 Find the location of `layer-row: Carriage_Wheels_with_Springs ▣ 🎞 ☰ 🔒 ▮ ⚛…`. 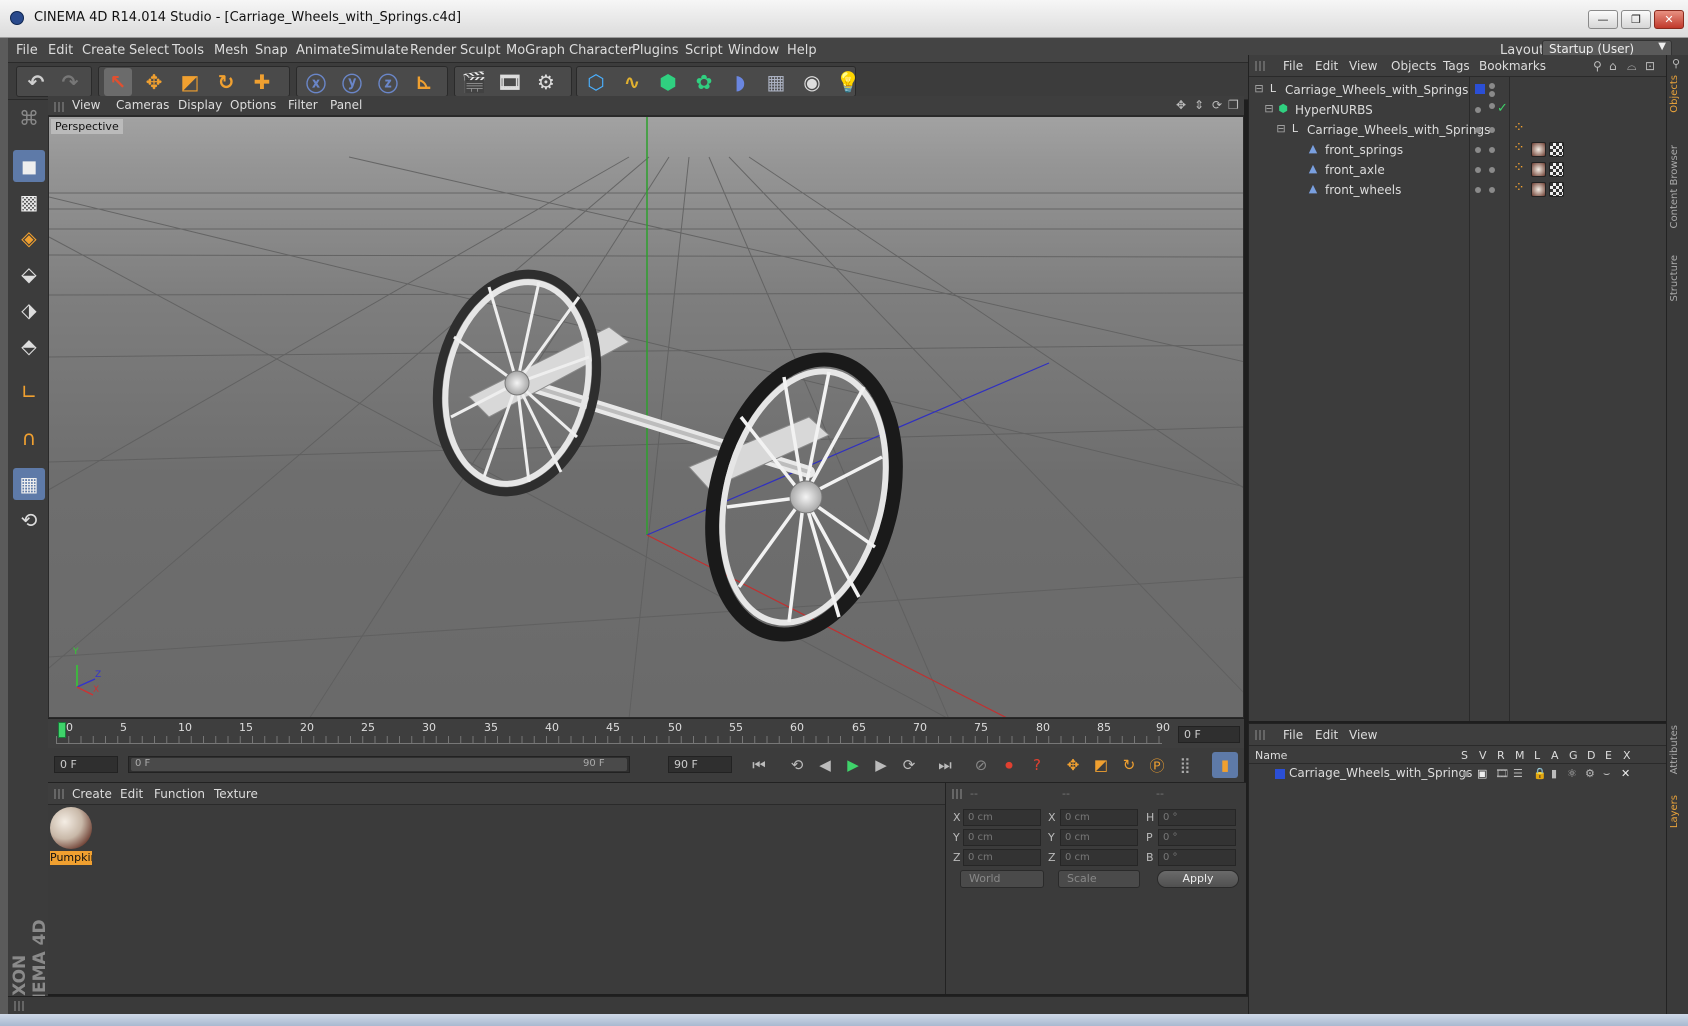

layer-row: Carriage_Wheels_with_Springs ▣ 🎞 ☰ 🔒 ▮ ⚛… is located at coordinates (1458, 774).